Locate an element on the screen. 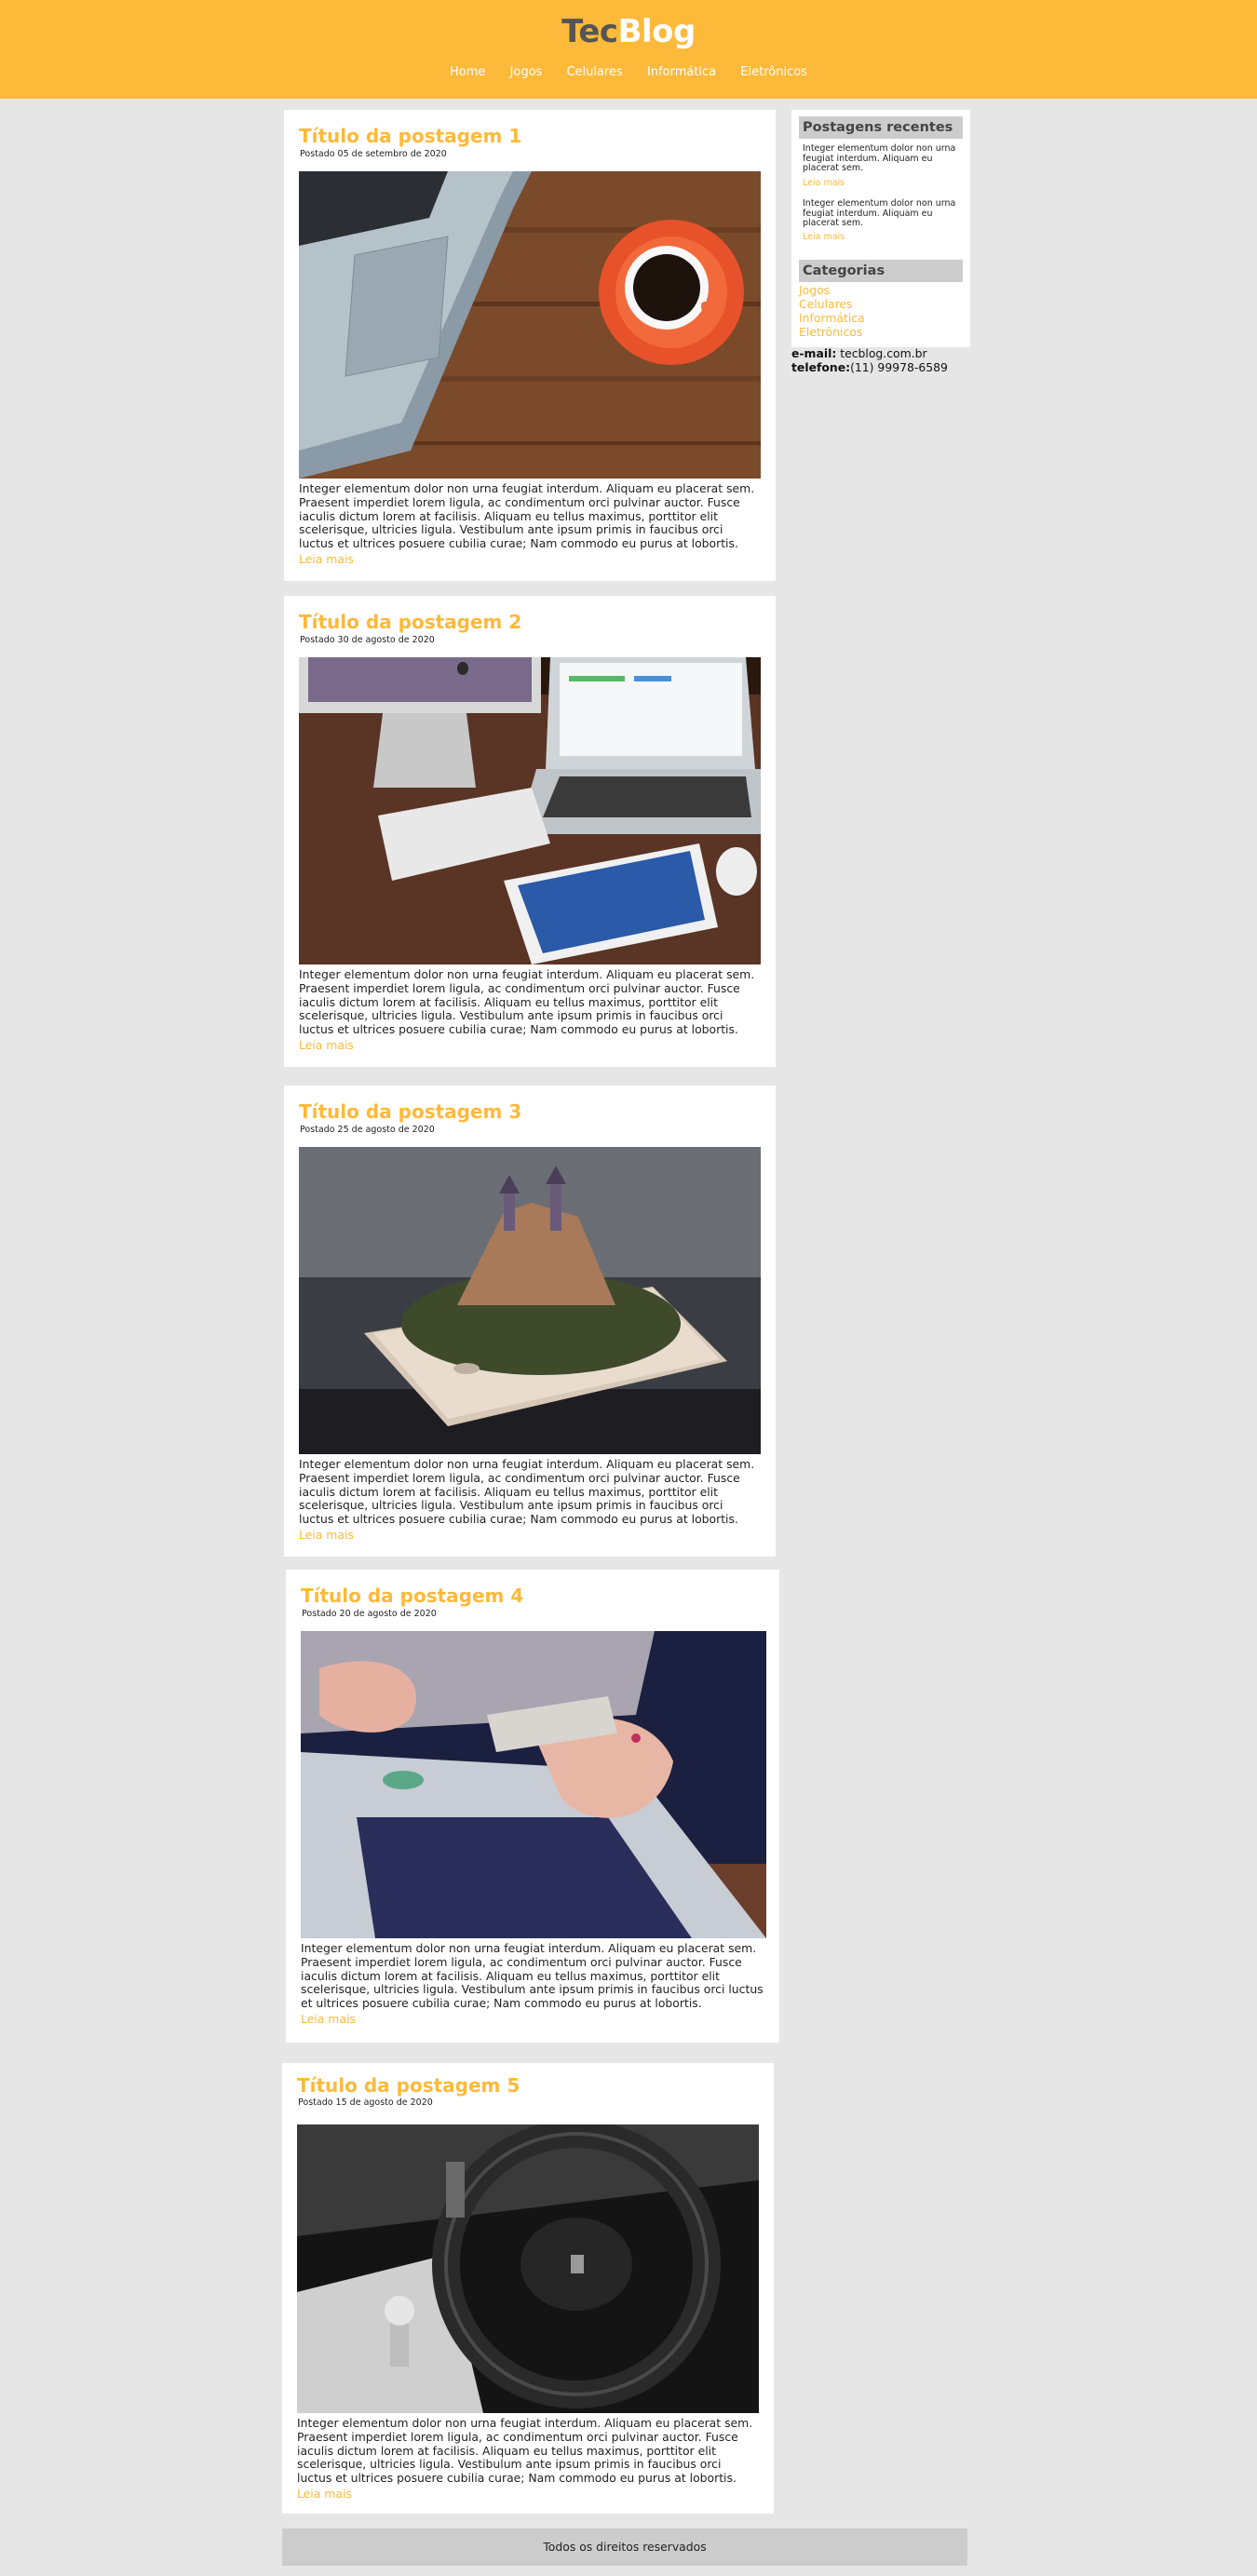 This screenshot has width=1257, height=2576. recent-posts-heading: Postagens recentes is located at coordinates (881, 127).